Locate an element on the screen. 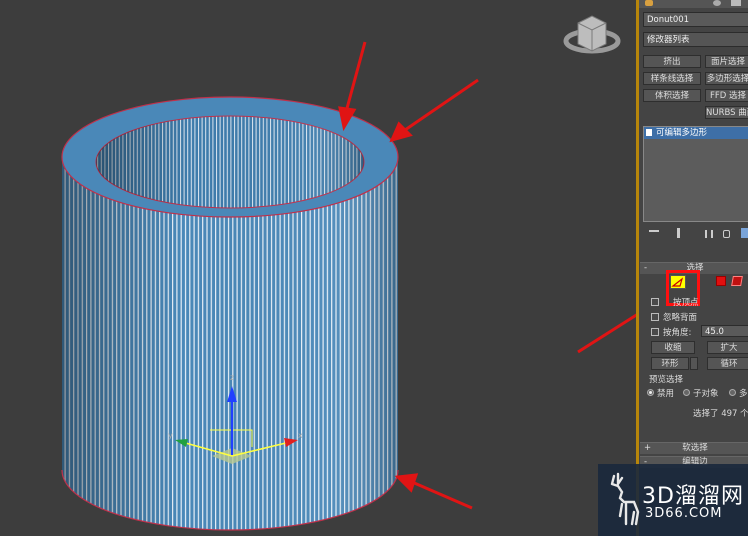  volume-select-button: 体积选择 is located at coordinates (672, 95).